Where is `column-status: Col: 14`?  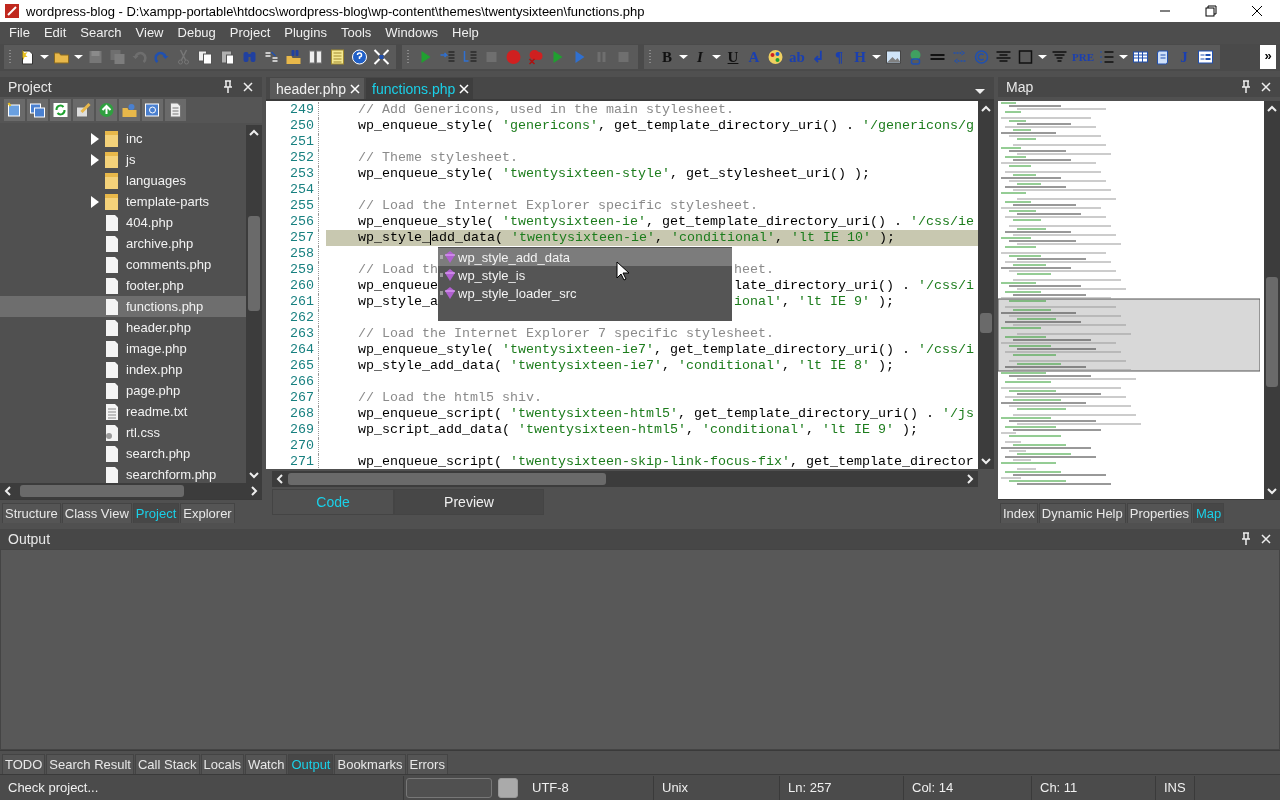 column-status: Col: 14 is located at coordinates (968, 787).